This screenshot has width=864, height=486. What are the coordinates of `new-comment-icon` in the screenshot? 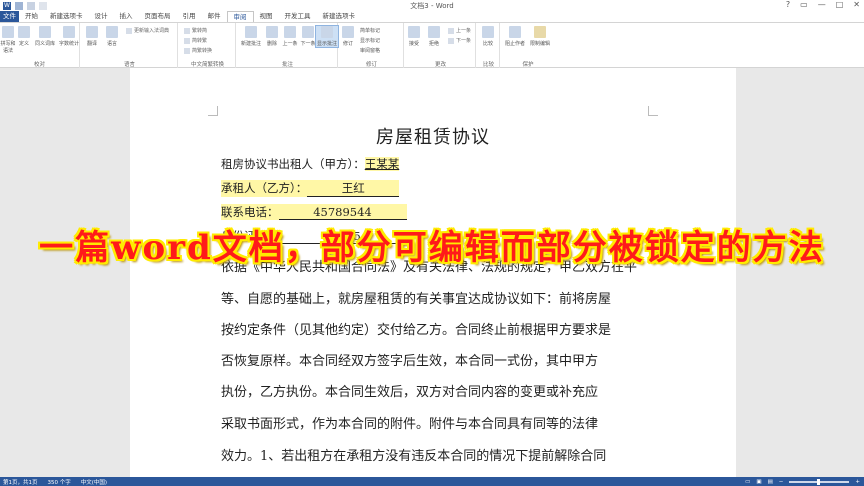 It's located at (251, 32).